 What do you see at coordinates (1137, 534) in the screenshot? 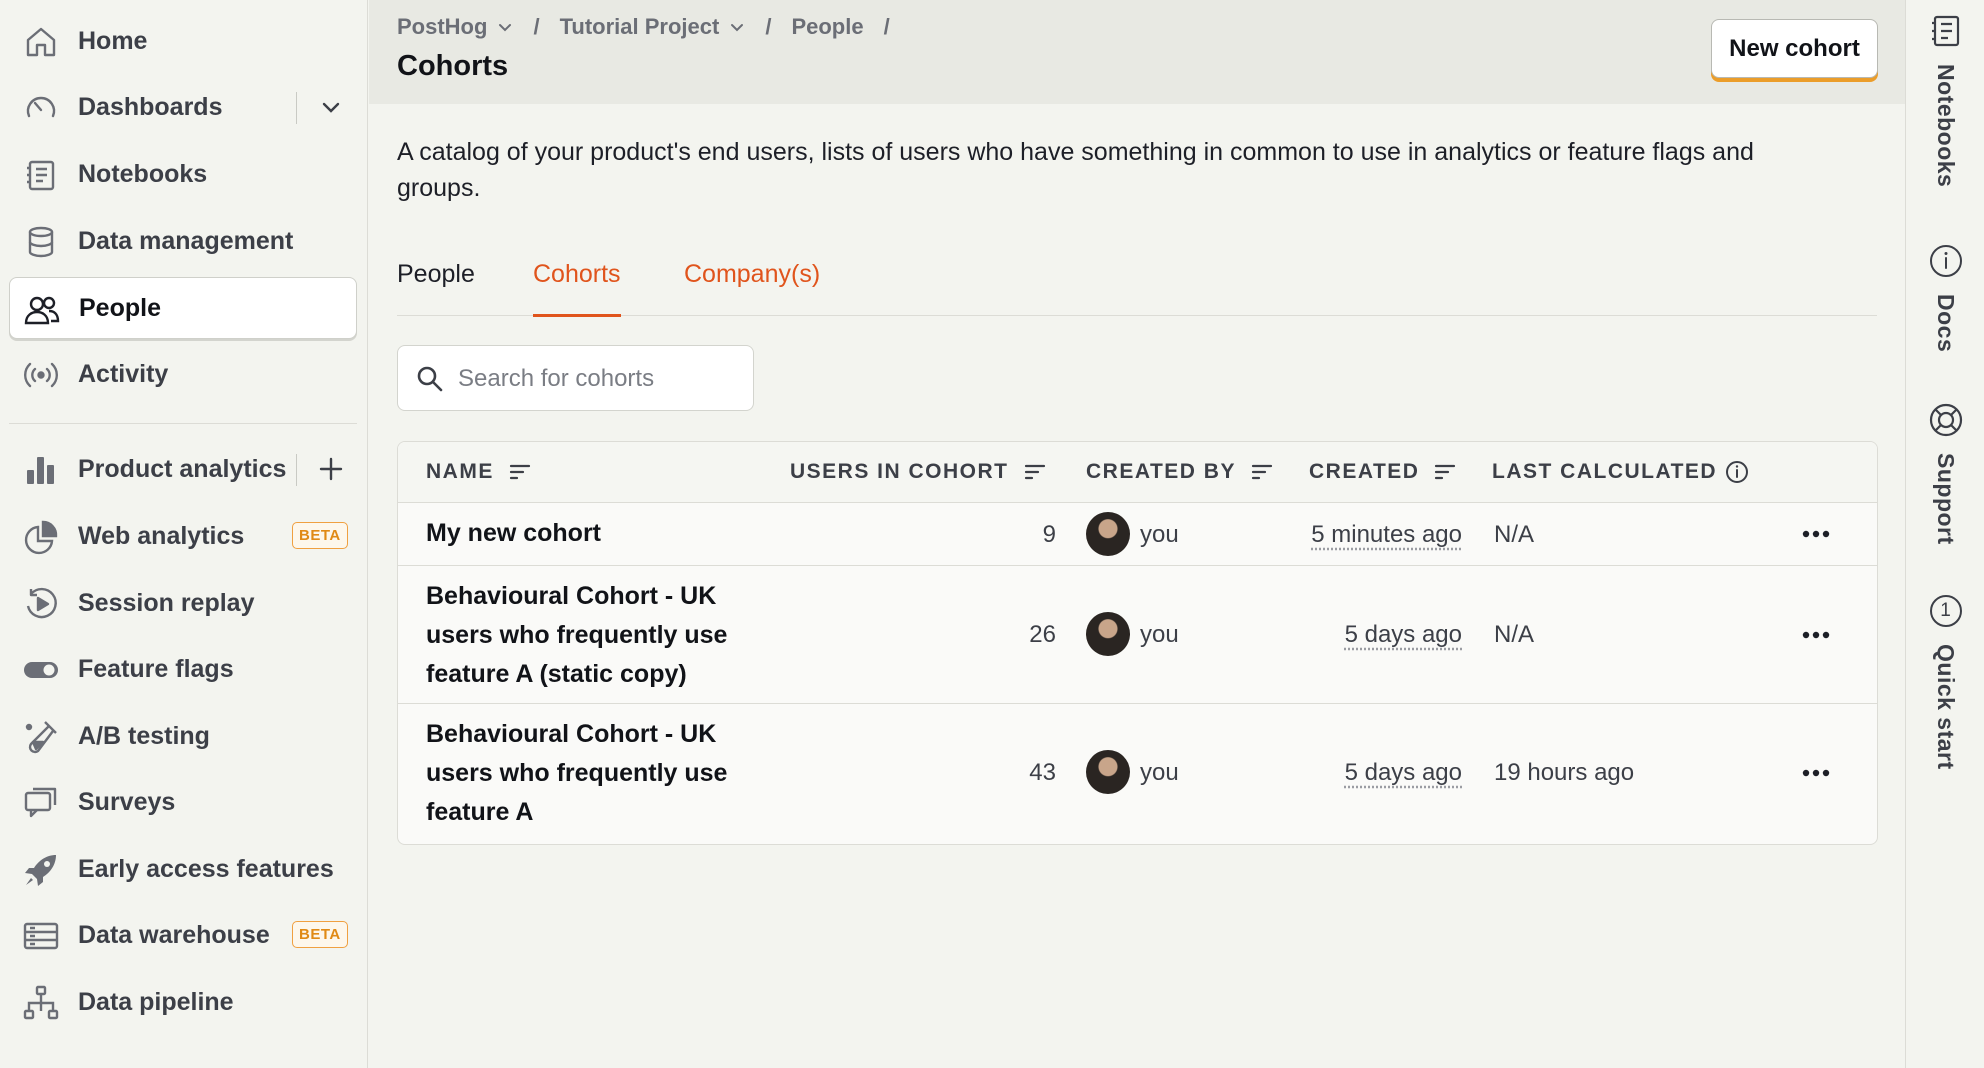
I see `table-row: My new cohort 9 you 5 minutes ago N/A` at bounding box center [1137, 534].